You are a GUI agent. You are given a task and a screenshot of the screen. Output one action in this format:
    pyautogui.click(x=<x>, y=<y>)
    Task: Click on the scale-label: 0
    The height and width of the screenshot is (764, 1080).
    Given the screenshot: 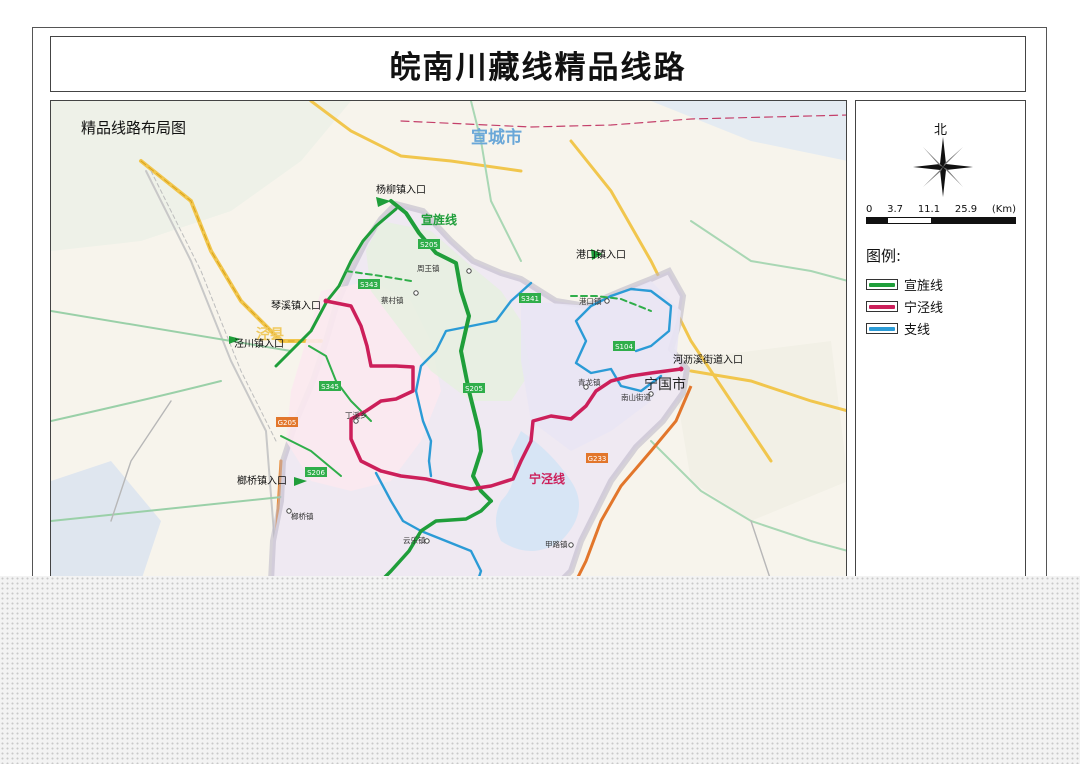 What is the action you would take?
    pyautogui.click(x=869, y=209)
    